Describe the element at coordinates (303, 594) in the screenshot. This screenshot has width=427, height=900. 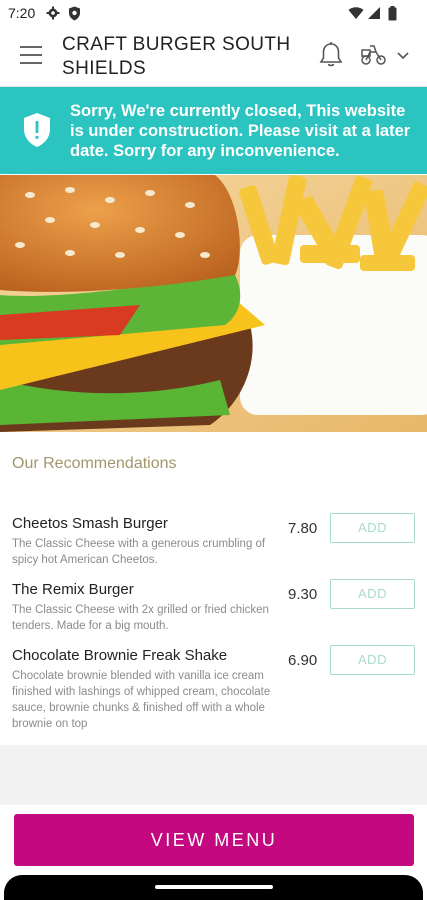
I see `item-price: 9.30` at that location.